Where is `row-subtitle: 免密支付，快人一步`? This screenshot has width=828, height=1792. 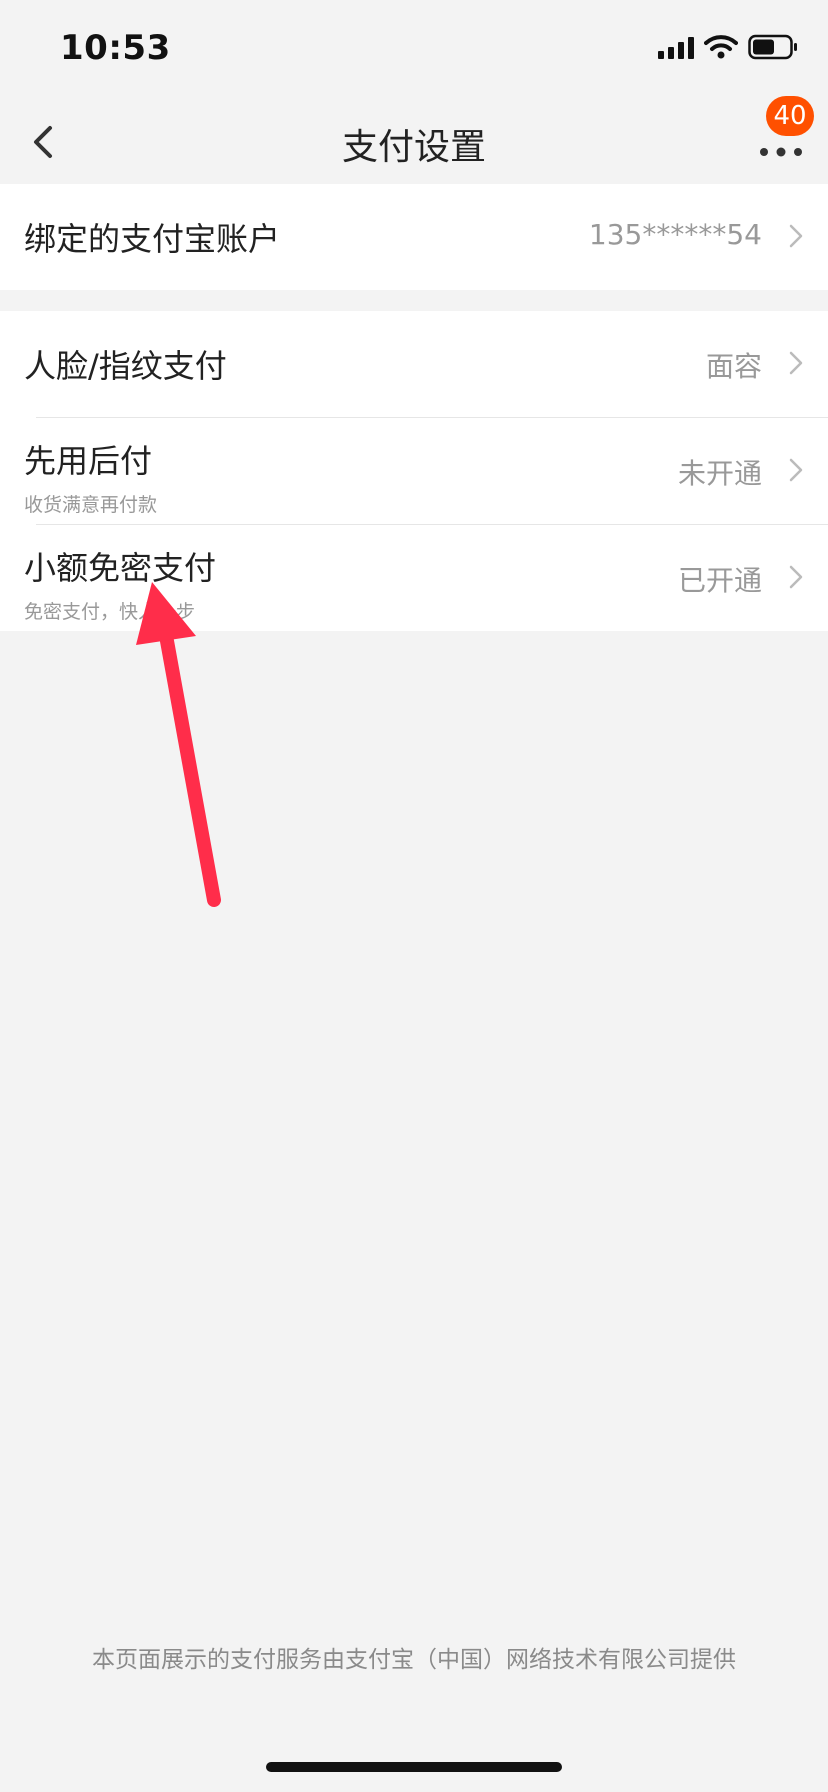
row-subtitle: 免密支付，快人一步 is located at coordinates (110, 612).